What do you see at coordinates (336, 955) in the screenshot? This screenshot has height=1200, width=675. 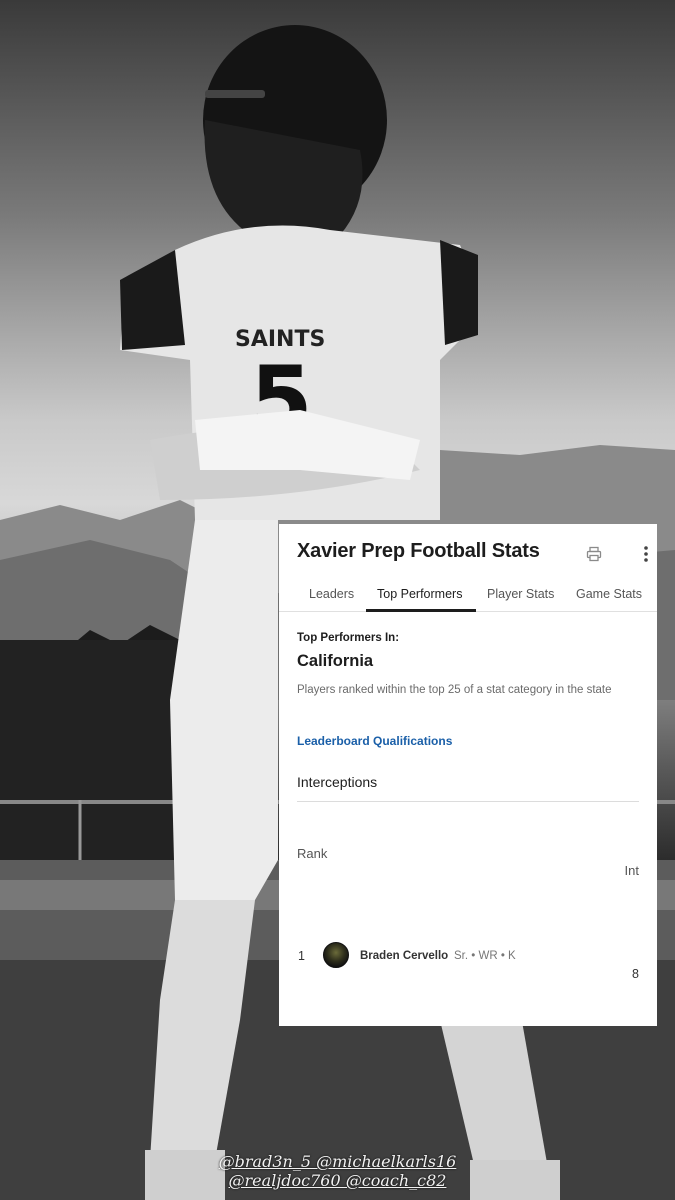 I see `avatar` at bounding box center [336, 955].